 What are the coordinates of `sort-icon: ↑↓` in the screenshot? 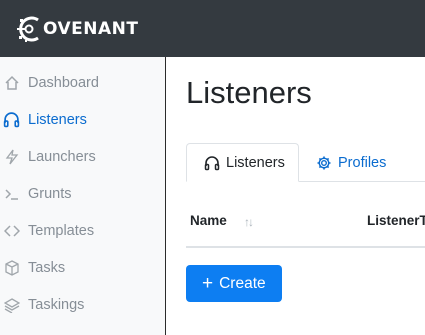 It's located at (249, 222).